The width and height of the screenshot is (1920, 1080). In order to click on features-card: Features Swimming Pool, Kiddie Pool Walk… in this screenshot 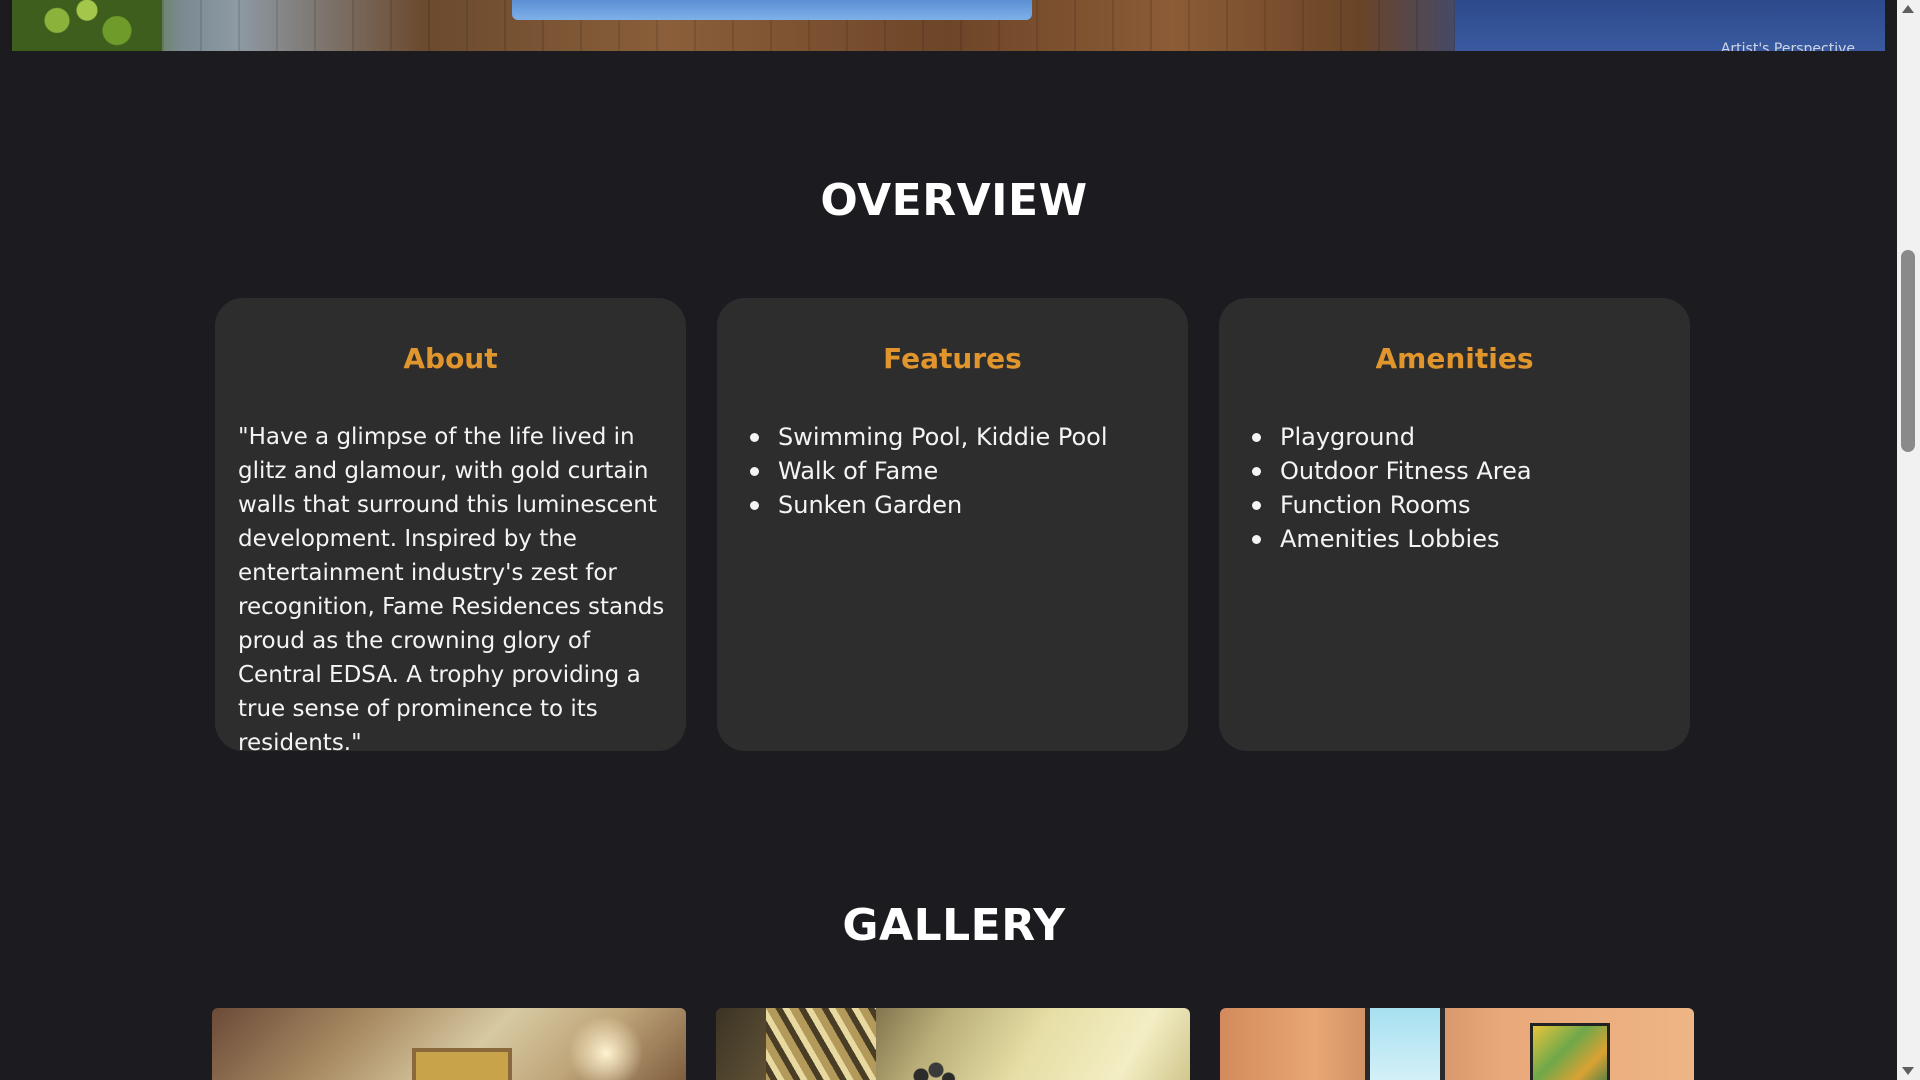, I will do `click(952, 524)`.